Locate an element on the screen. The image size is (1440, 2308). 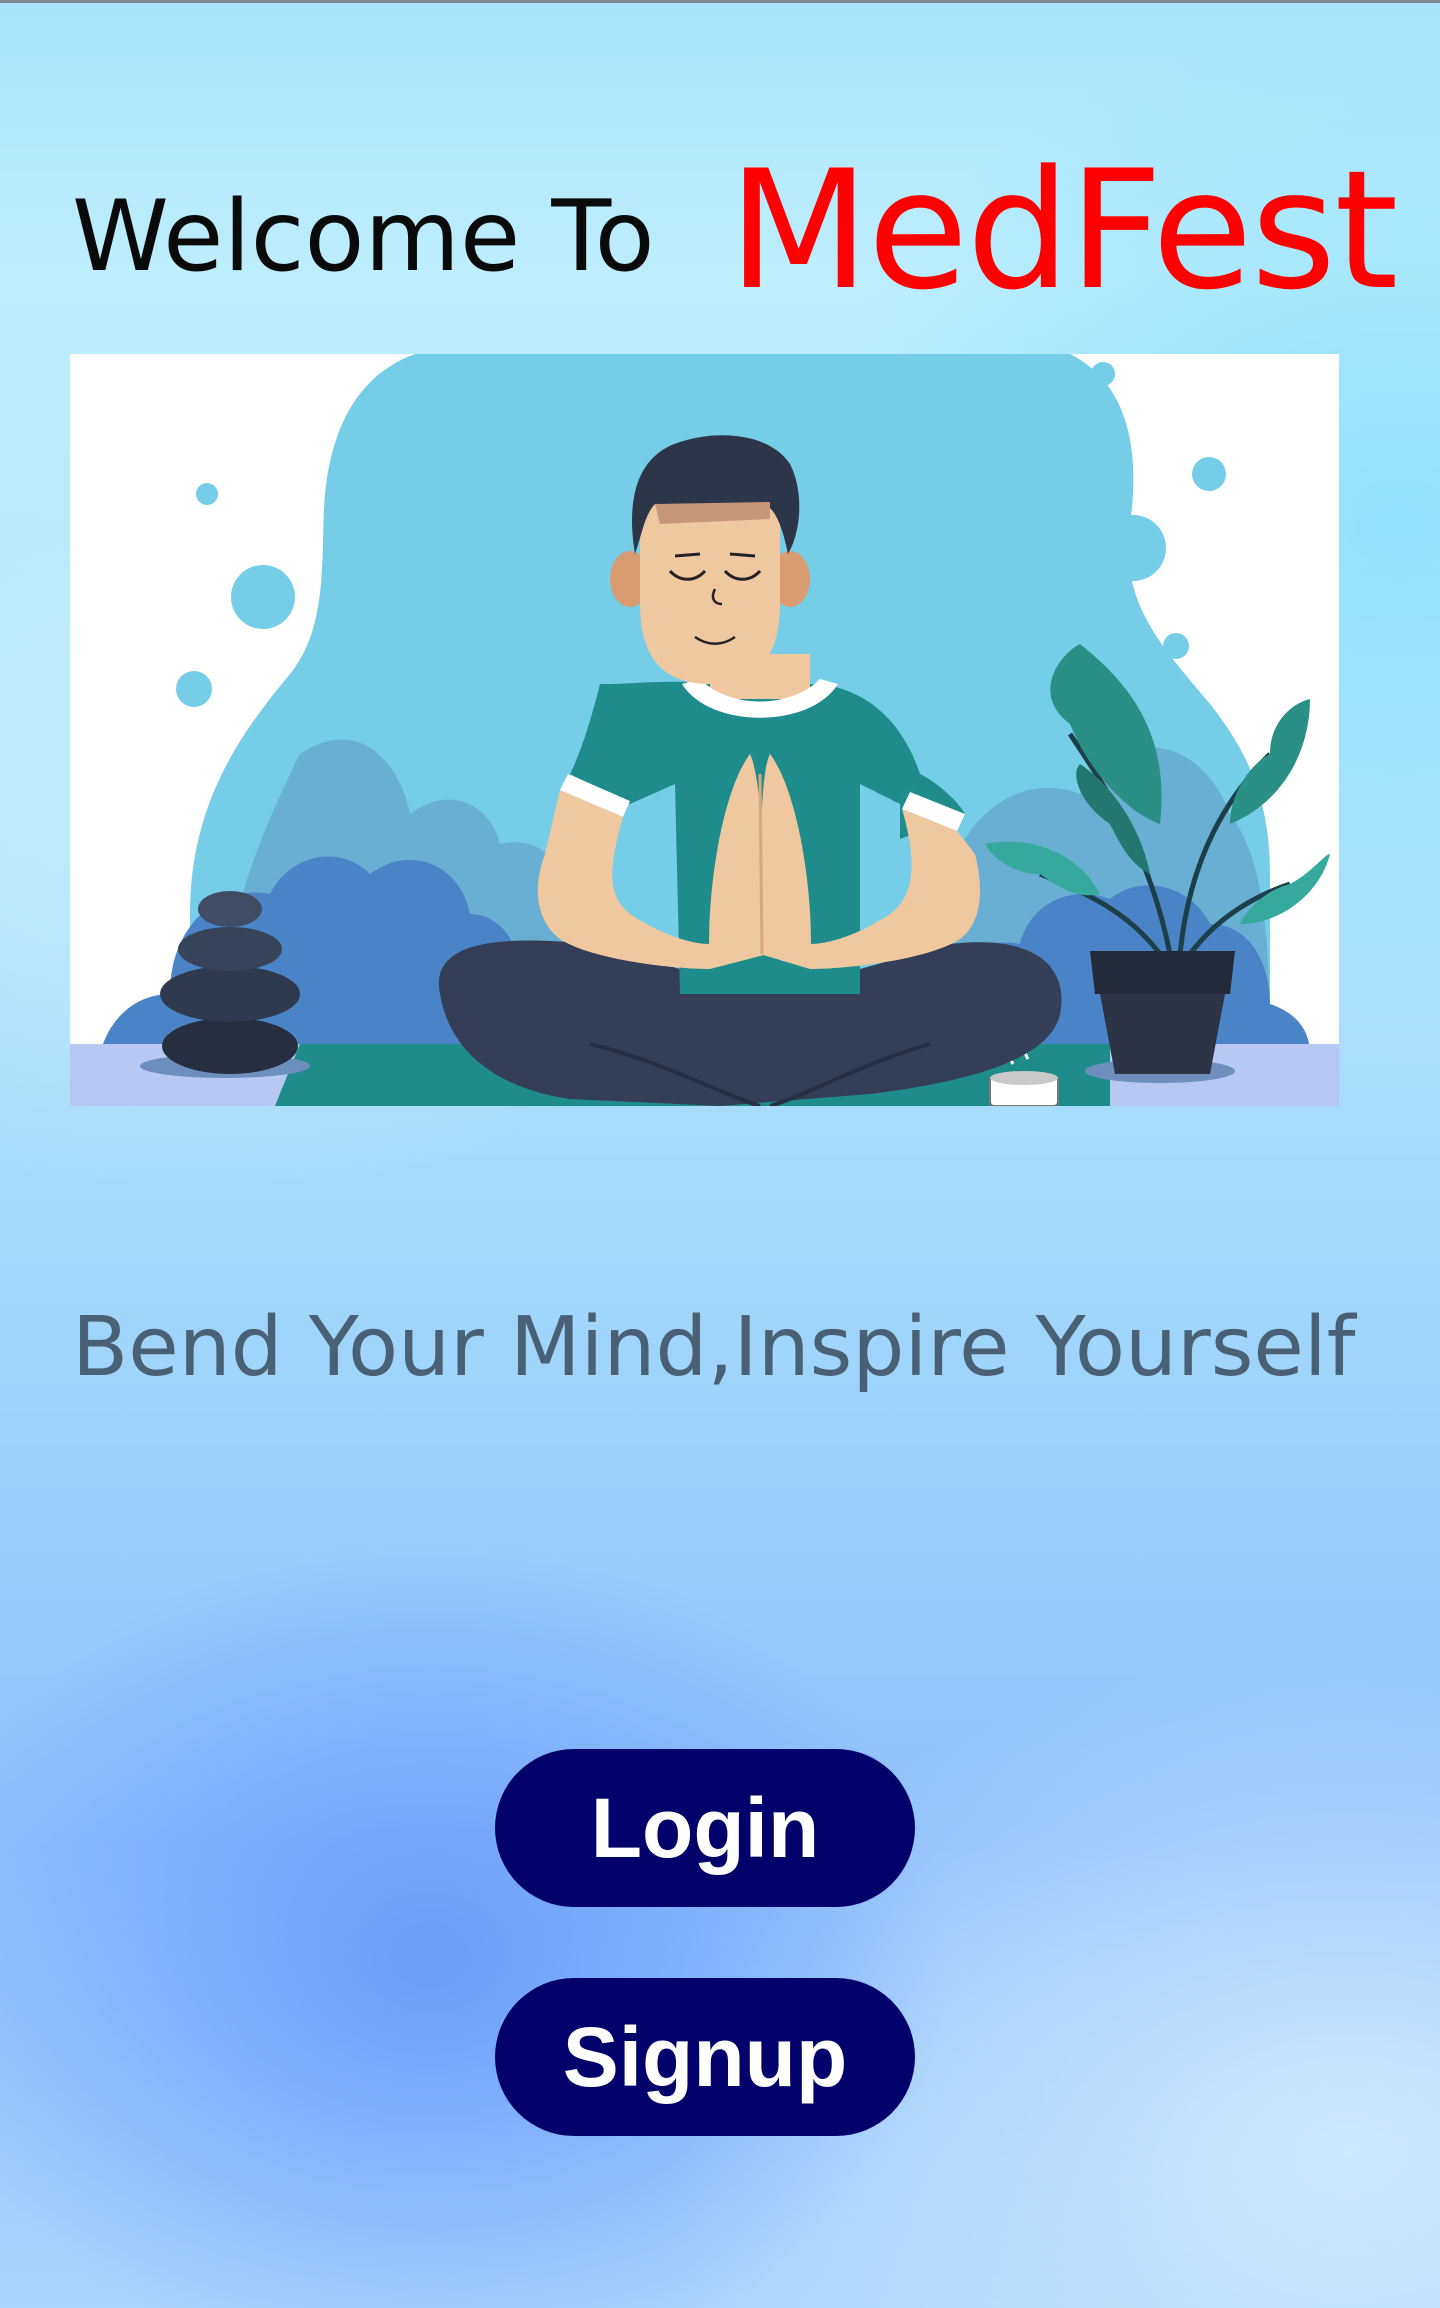
pot-rim is located at coordinates (1162, 972).